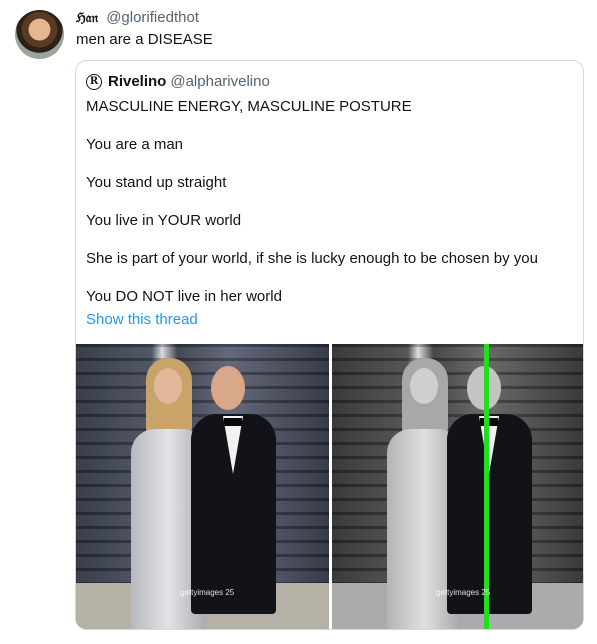 Image resolution: width=597 pixels, height=644 pixels. I want to click on man-head, so click(228, 388).